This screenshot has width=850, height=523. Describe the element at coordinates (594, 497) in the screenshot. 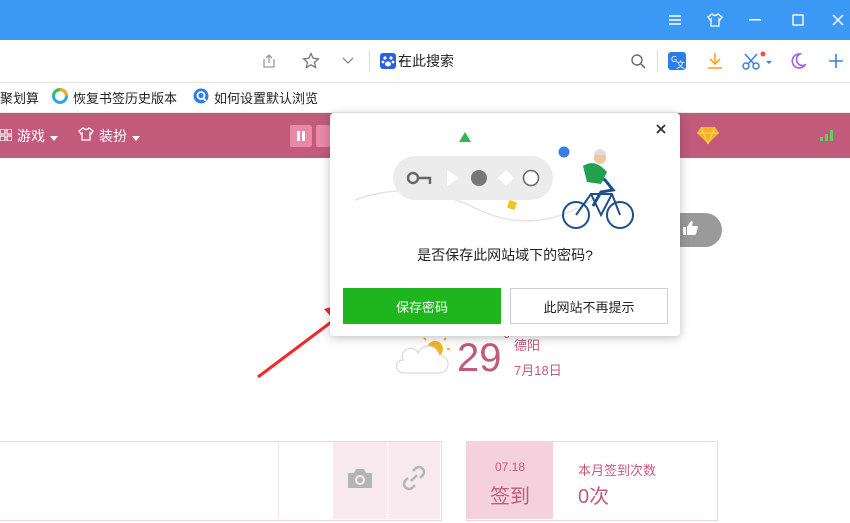

I see `month-signin-count: 0次` at that location.